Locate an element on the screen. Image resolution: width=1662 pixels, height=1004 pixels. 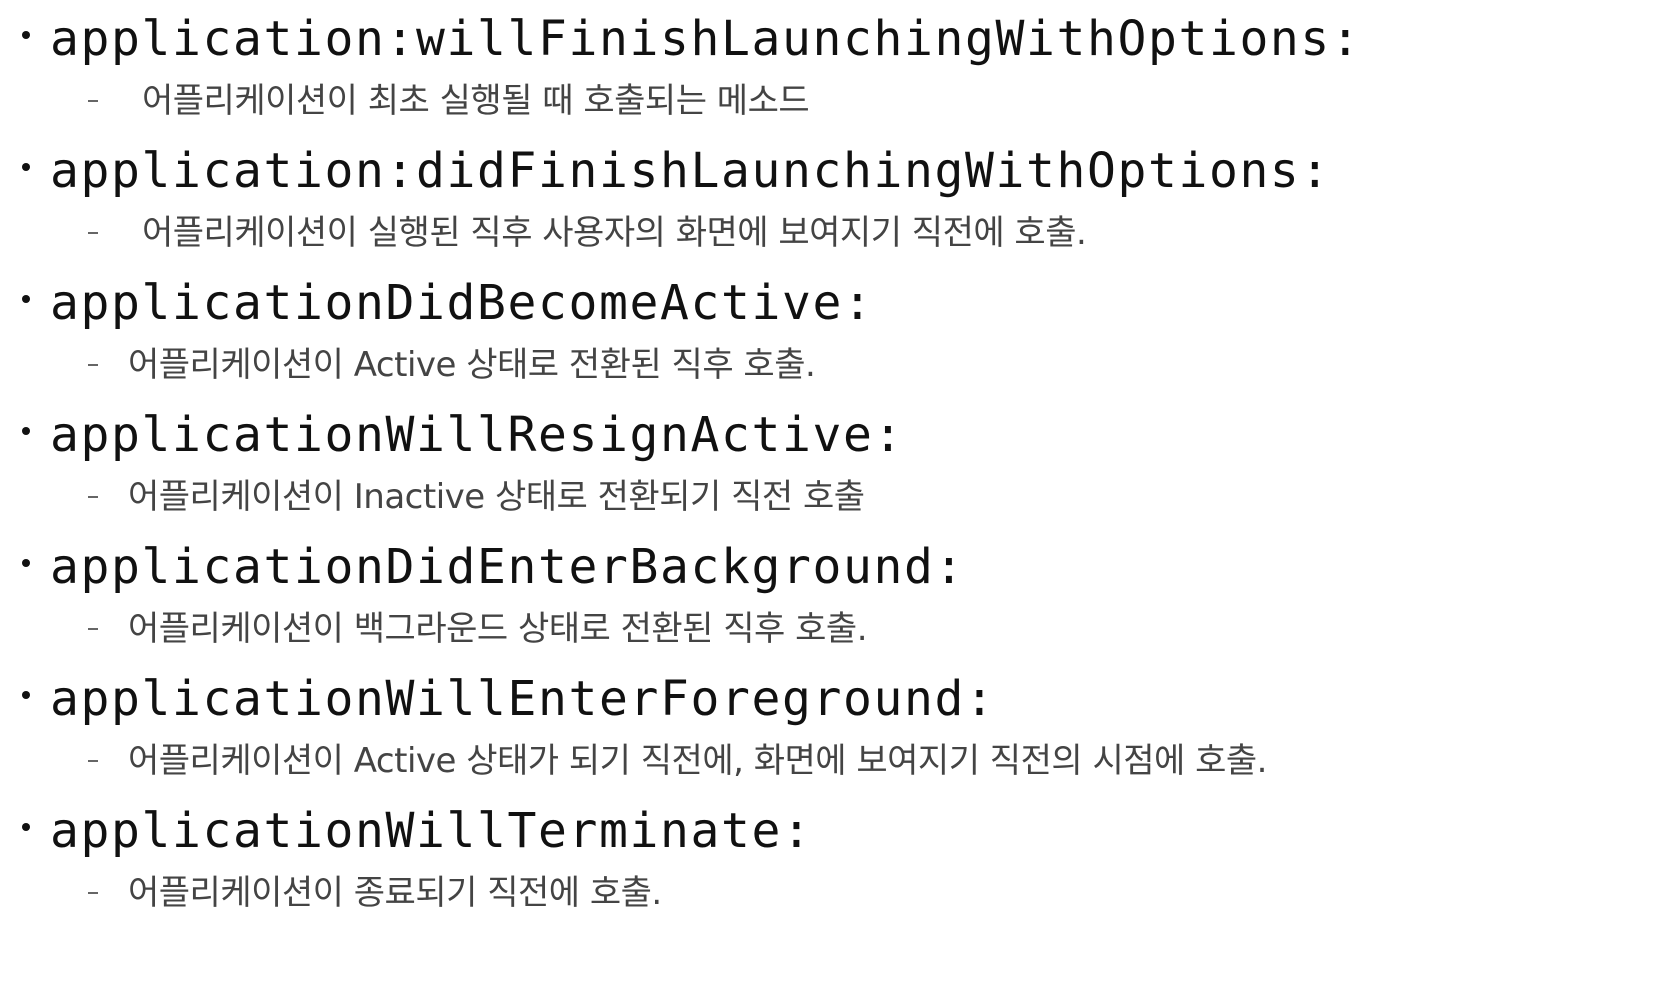
method-row: applicationDidBecomeActive: is located at coordinates (447, 303).